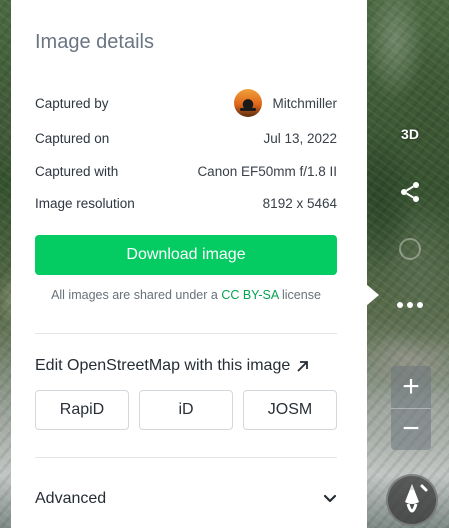 The width and height of the screenshot is (449, 528). What do you see at coordinates (186, 171) in the screenshot?
I see `captured-with-row: Captured with Canon EF50mm f/1.8 II` at bounding box center [186, 171].